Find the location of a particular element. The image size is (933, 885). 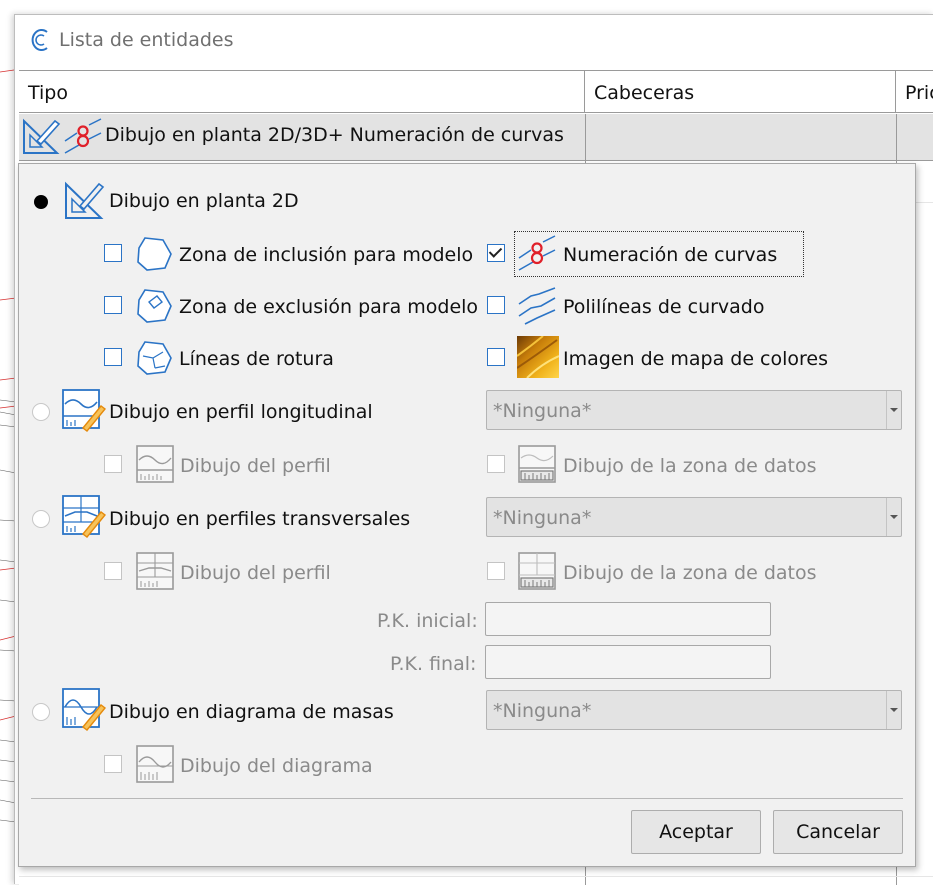

checkbox-numeracion-curvas is located at coordinates (496, 253).